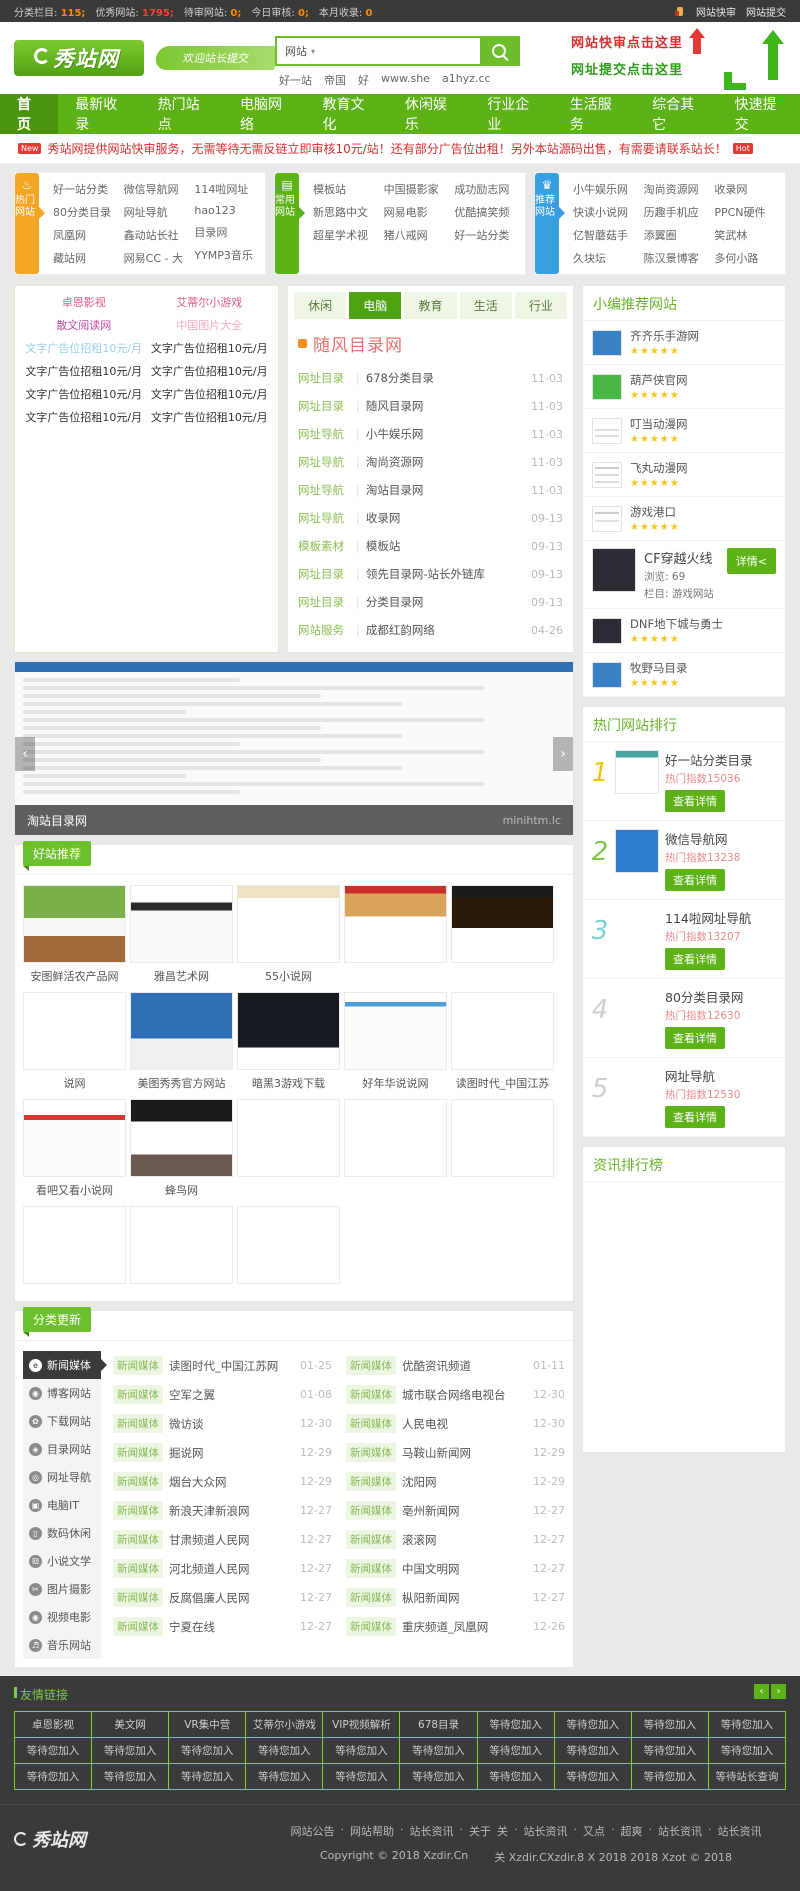 The height and width of the screenshot is (1891, 800). I want to click on site-logo: 秀站网, so click(79, 58).